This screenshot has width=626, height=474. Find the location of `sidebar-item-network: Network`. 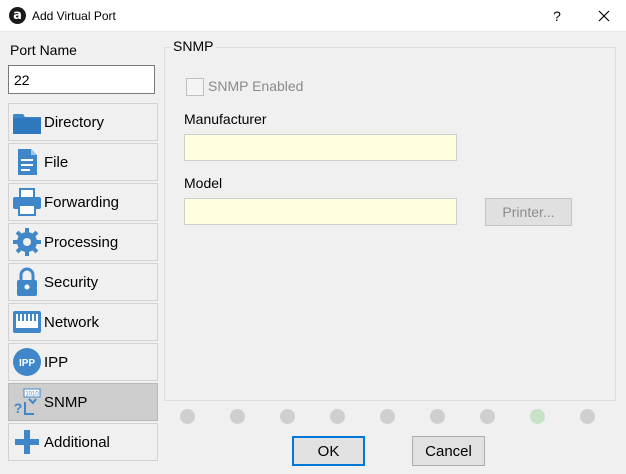

sidebar-item-network: Network is located at coordinates (83, 322).